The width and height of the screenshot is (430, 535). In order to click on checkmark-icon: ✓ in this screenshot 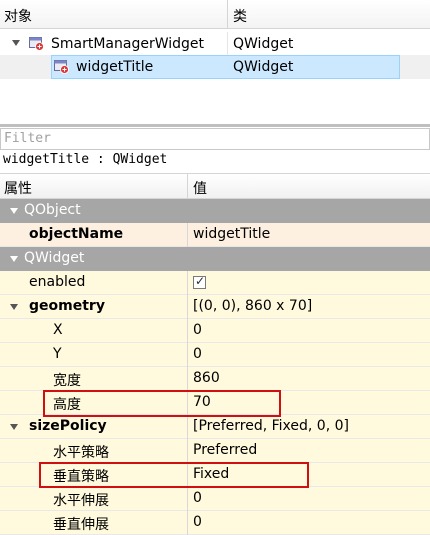, I will do `click(200, 281)`.